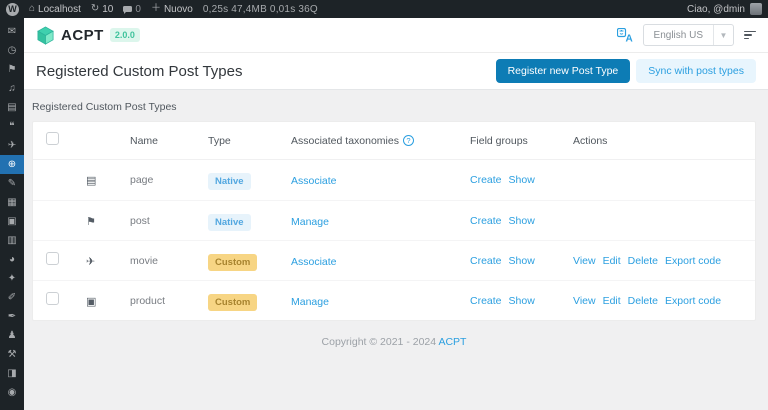  What do you see at coordinates (260, 9) in the screenshot?
I see `performance-stats: 0,25s 47,4MB 0,01s 36Q` at bounding box center [260, 9].